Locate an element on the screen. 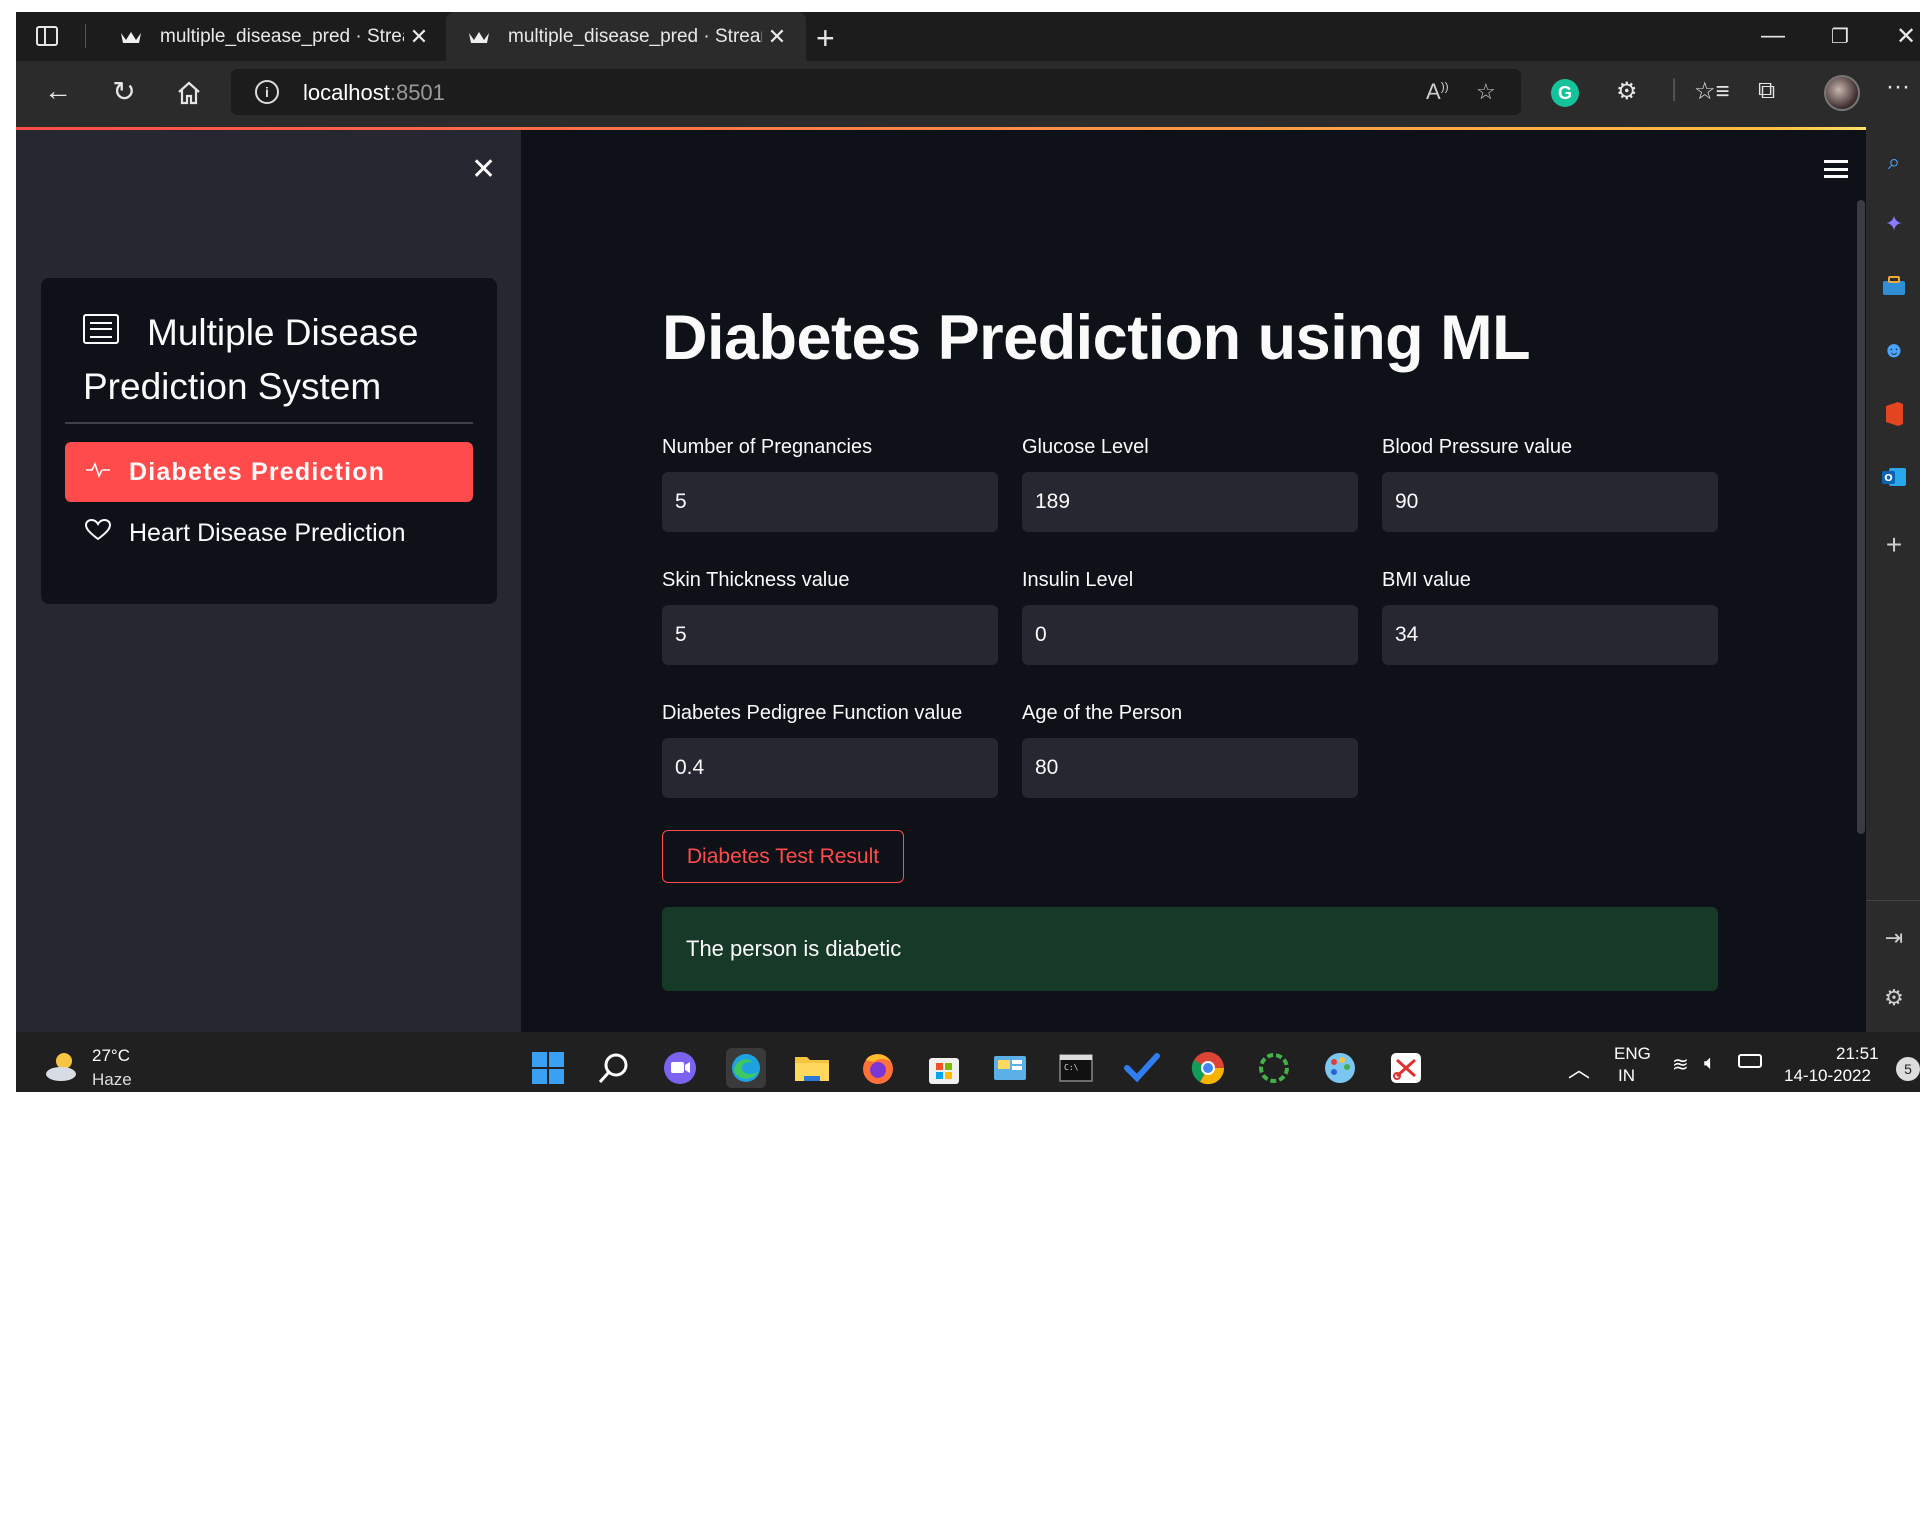 The width and height of the screenshot is (1920, 1532). blood-pressure-field: Blood Pressure value is located at coordinates (1550, 484).